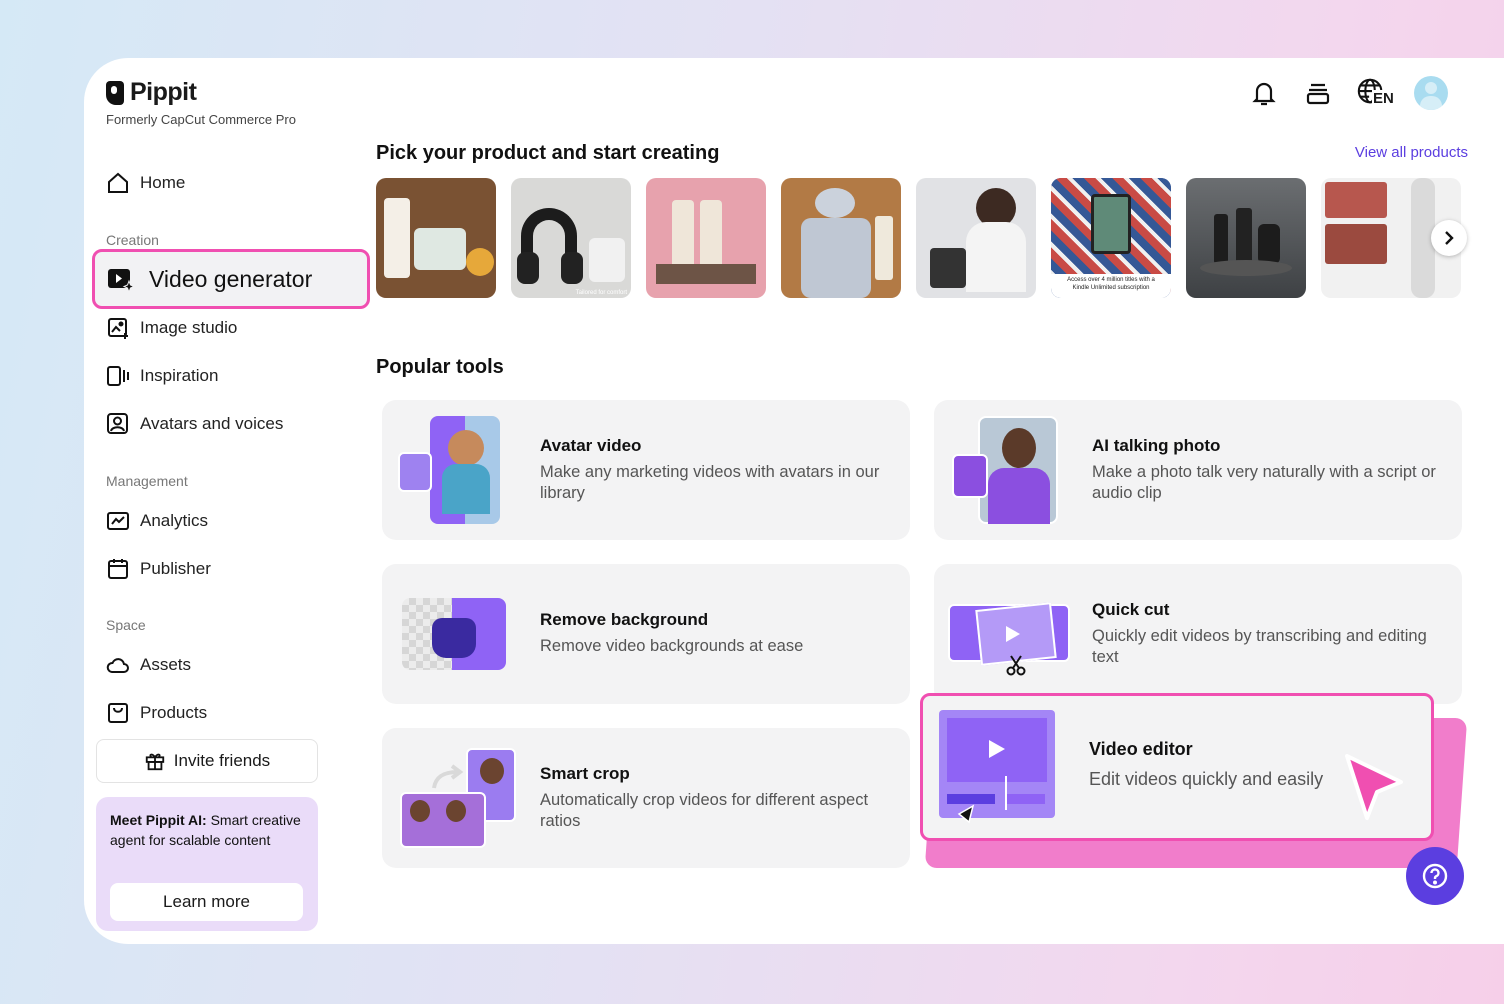 Image resolution: width=1504 pixels, height=1004 pixels. What do you see at coordinates (118, 182) in the screenshot?
I see `home-icon` at bounding box center [118, 182].